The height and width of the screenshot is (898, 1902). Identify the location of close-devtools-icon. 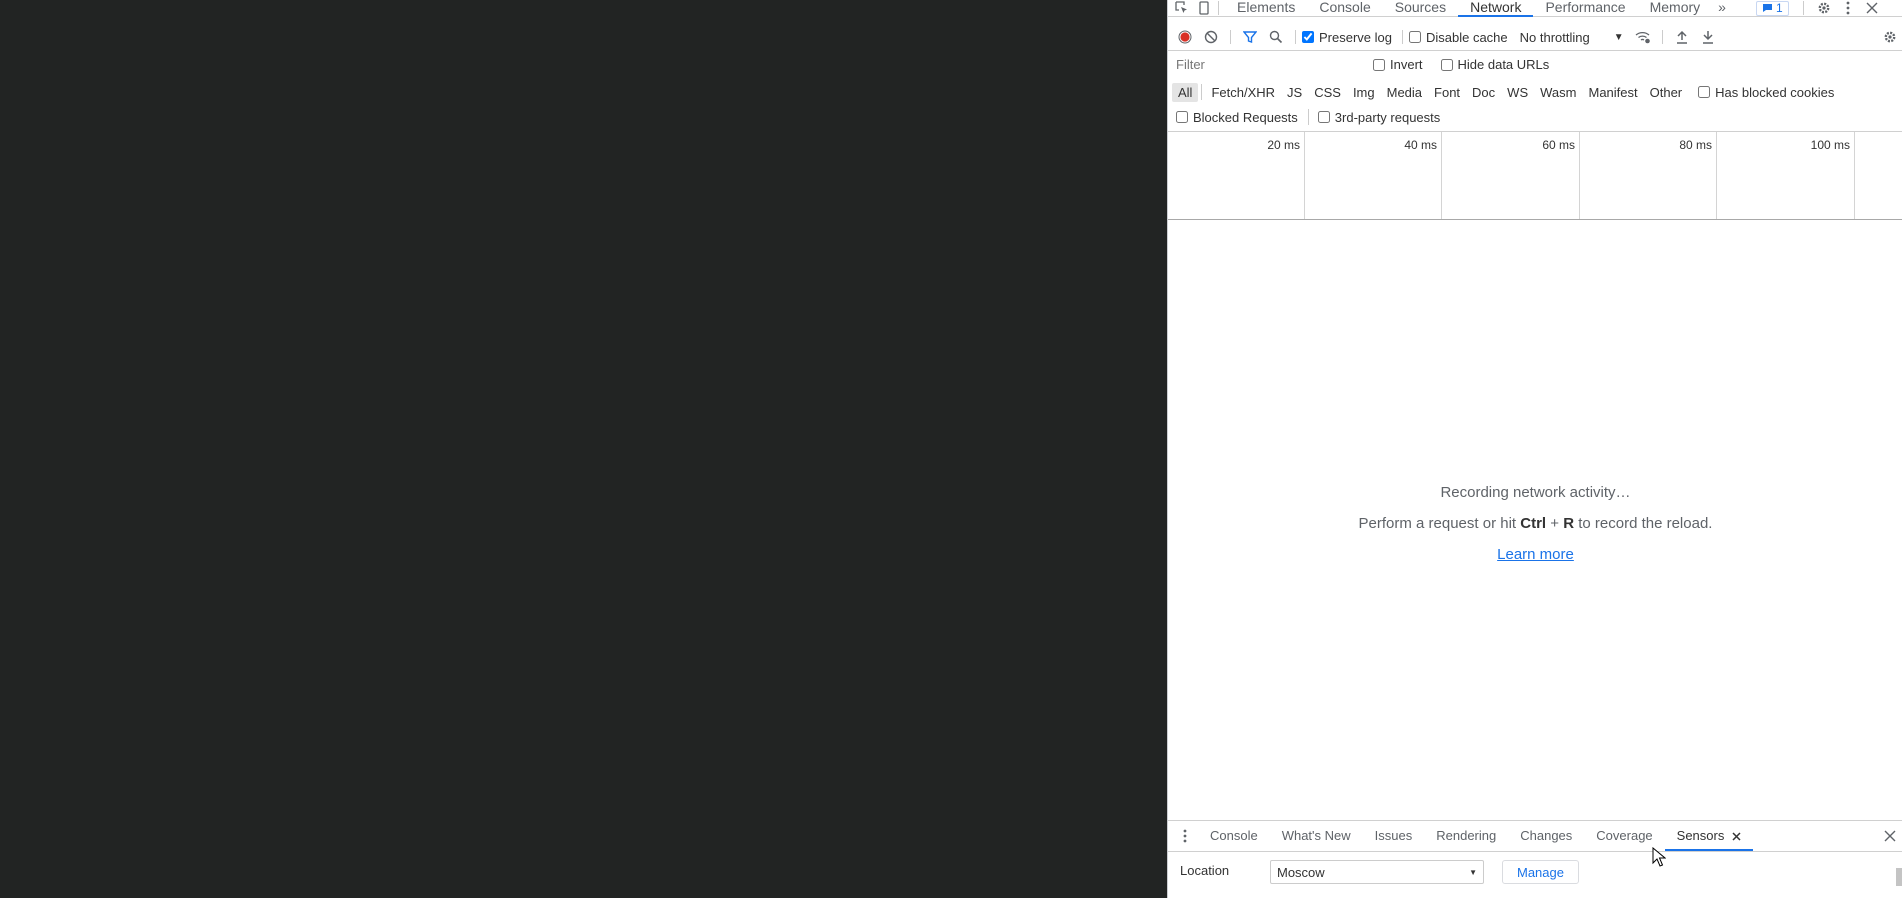
(1872, 8).